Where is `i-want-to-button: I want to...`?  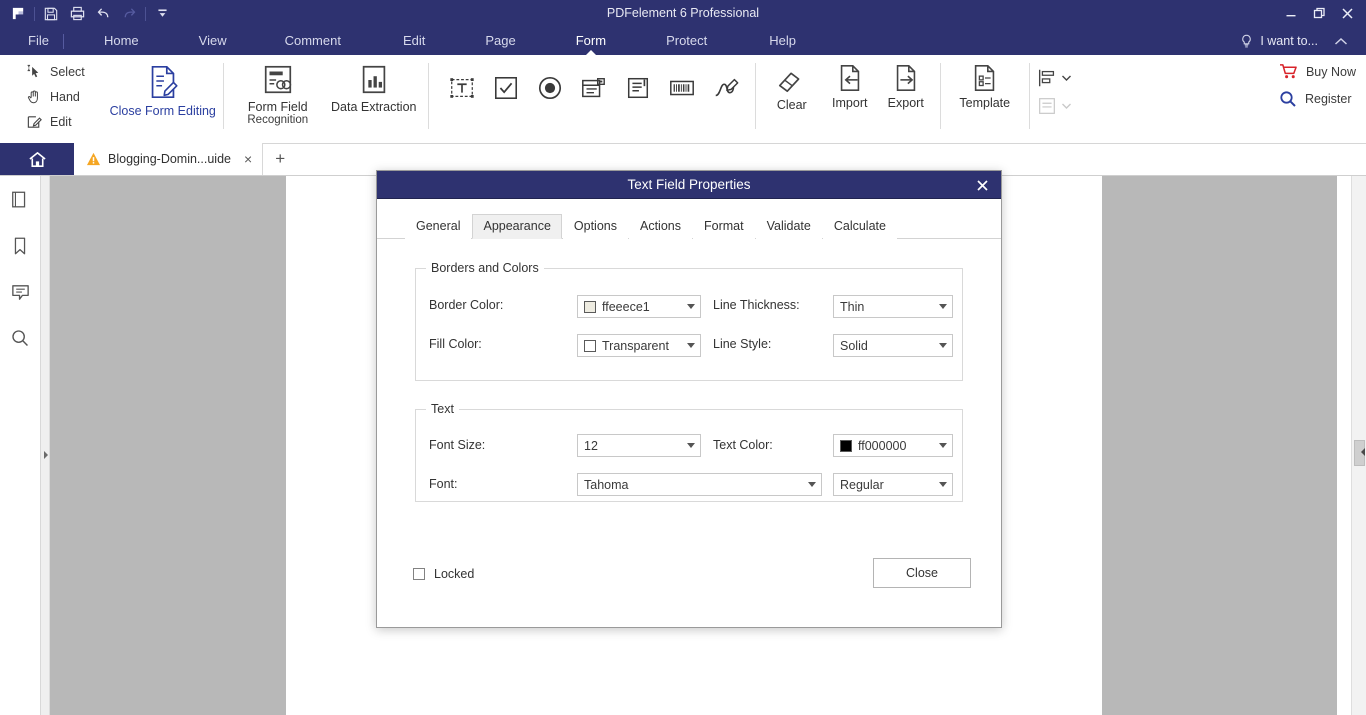
i-want-to-button: I want to... is located at coordinates (1278, 41).